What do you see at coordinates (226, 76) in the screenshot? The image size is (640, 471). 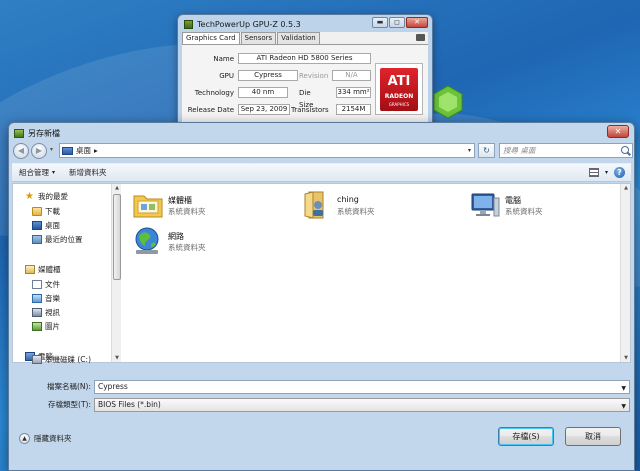 I see `gpu-label: GPU` at bounding box center [226, 76].